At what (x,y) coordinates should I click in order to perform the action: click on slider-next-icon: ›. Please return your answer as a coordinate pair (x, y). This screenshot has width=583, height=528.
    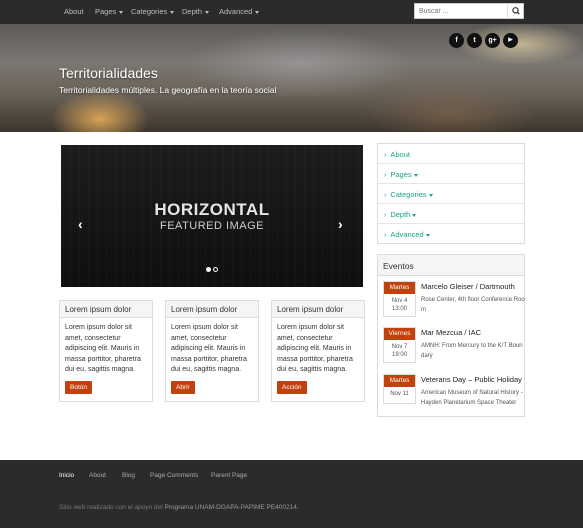
    Looking at the image, I should click on (340, 224).